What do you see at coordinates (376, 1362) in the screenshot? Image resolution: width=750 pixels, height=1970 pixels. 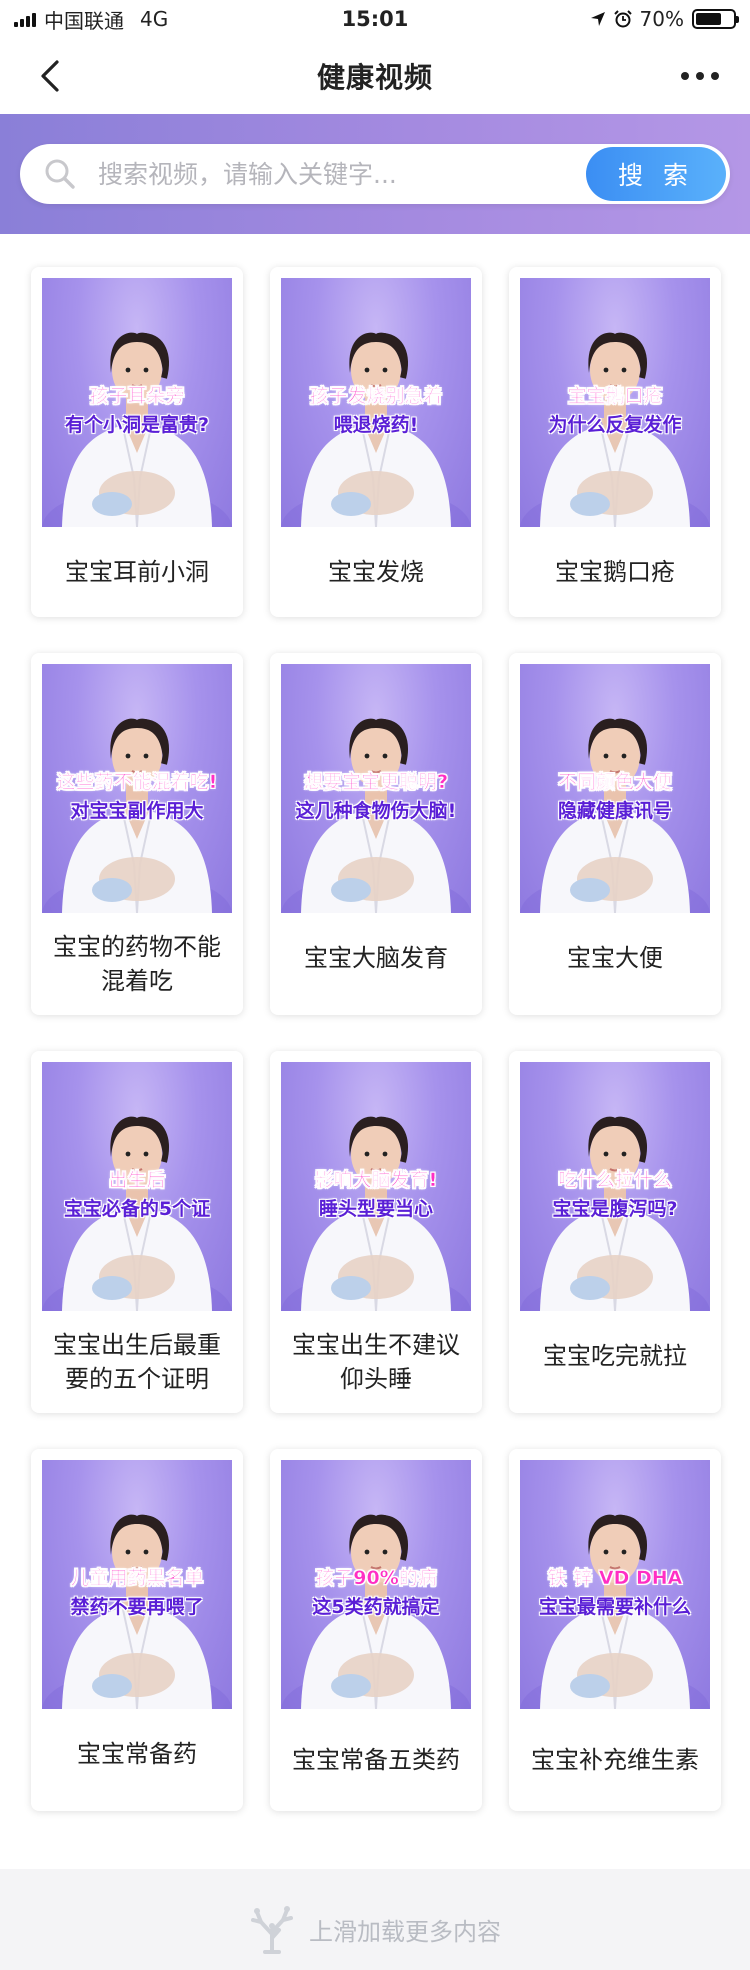 I see `video-title: 宝宝出生不建议仰头睡` at bounding box center [376, 1362].